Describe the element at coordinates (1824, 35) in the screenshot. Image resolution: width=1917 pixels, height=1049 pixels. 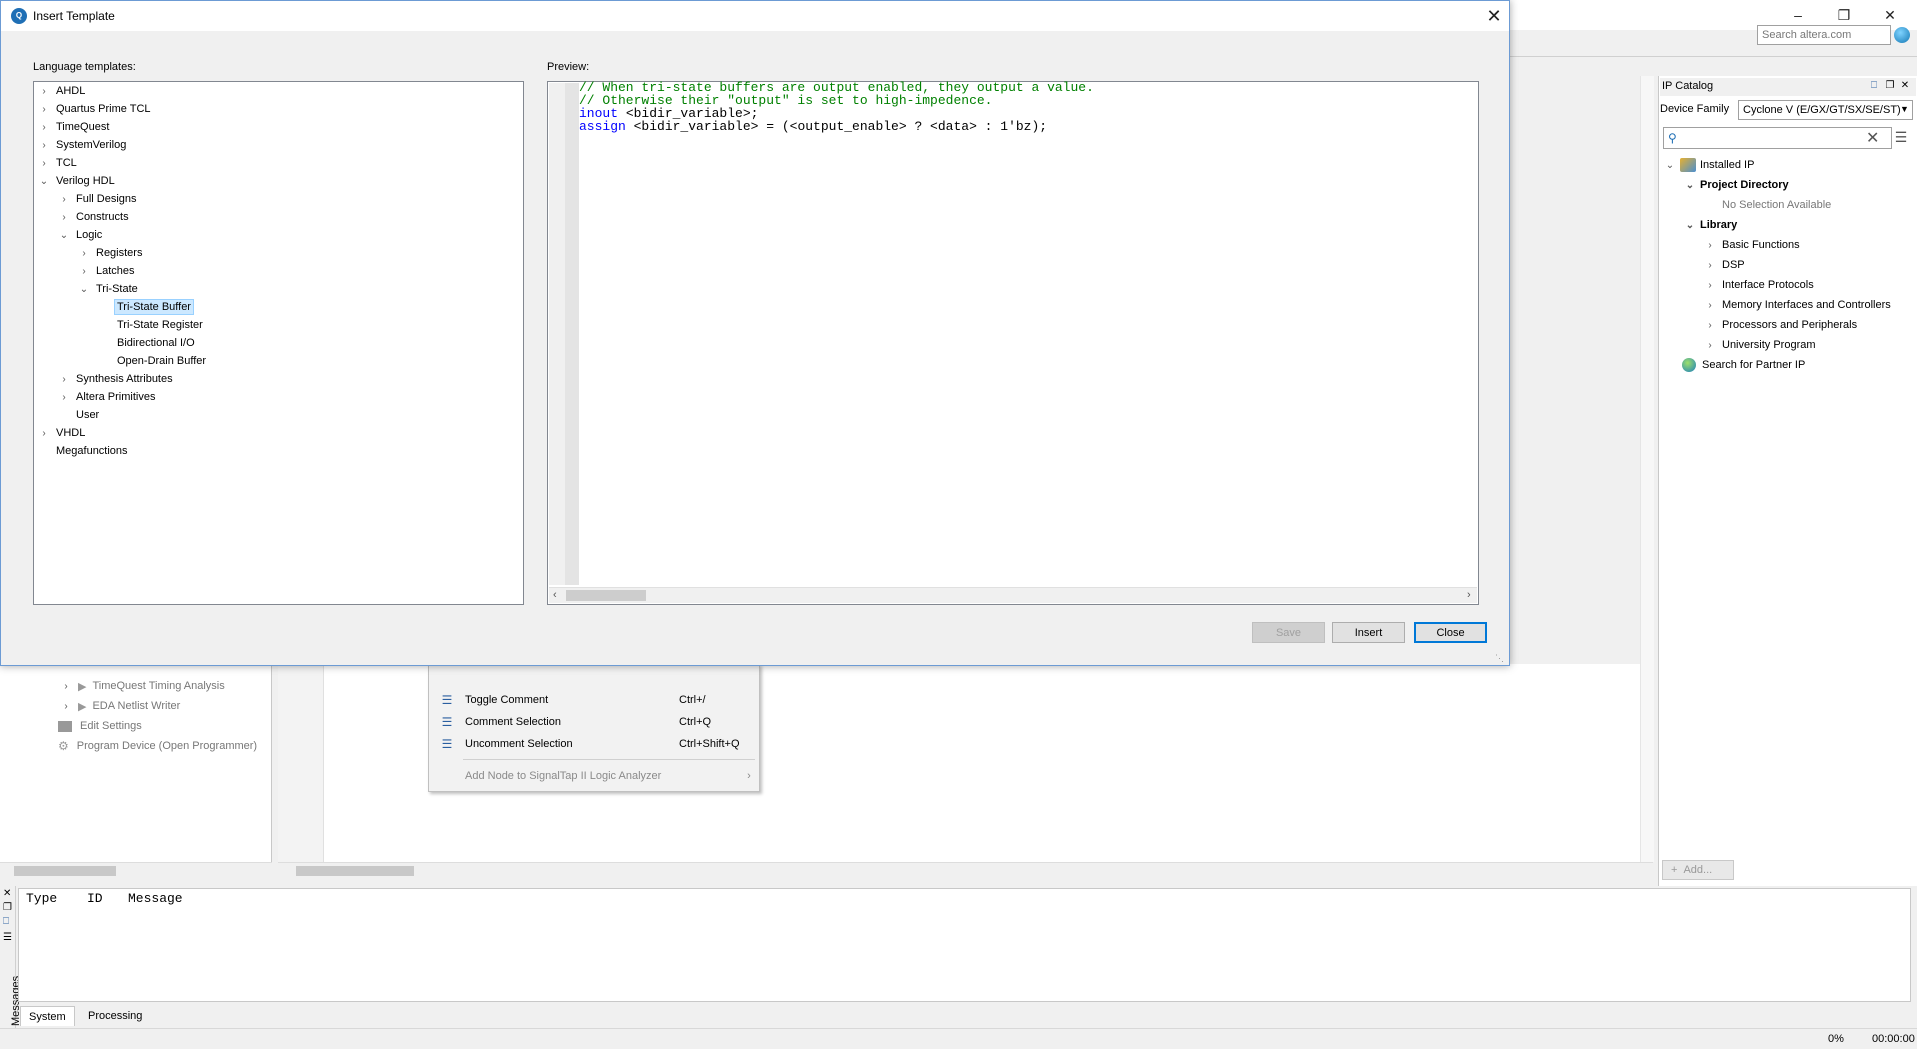
I see `altera-search-input: Search altera.com` at that location.